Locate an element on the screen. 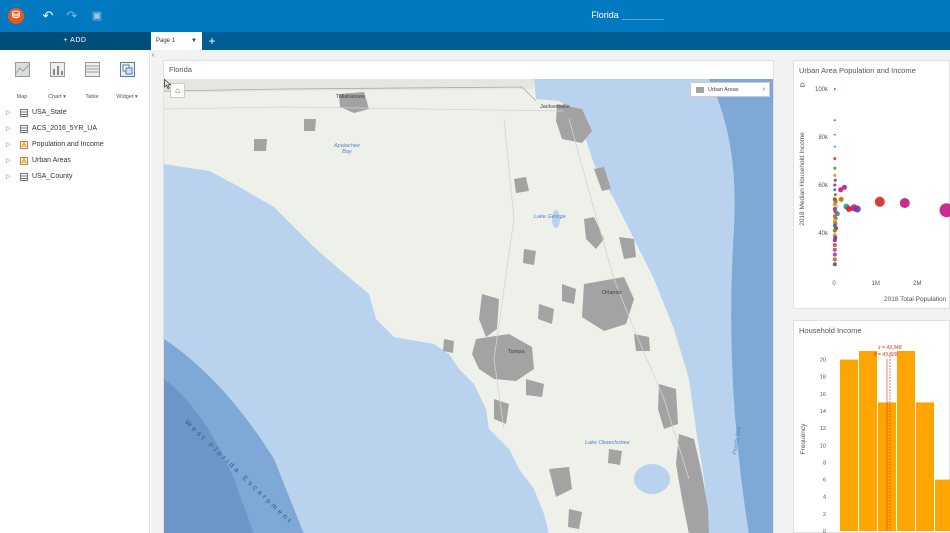 The height and width of the screenshot is (533, 950). dataset-label: Urban Areas is located at coordinates (51, 160).